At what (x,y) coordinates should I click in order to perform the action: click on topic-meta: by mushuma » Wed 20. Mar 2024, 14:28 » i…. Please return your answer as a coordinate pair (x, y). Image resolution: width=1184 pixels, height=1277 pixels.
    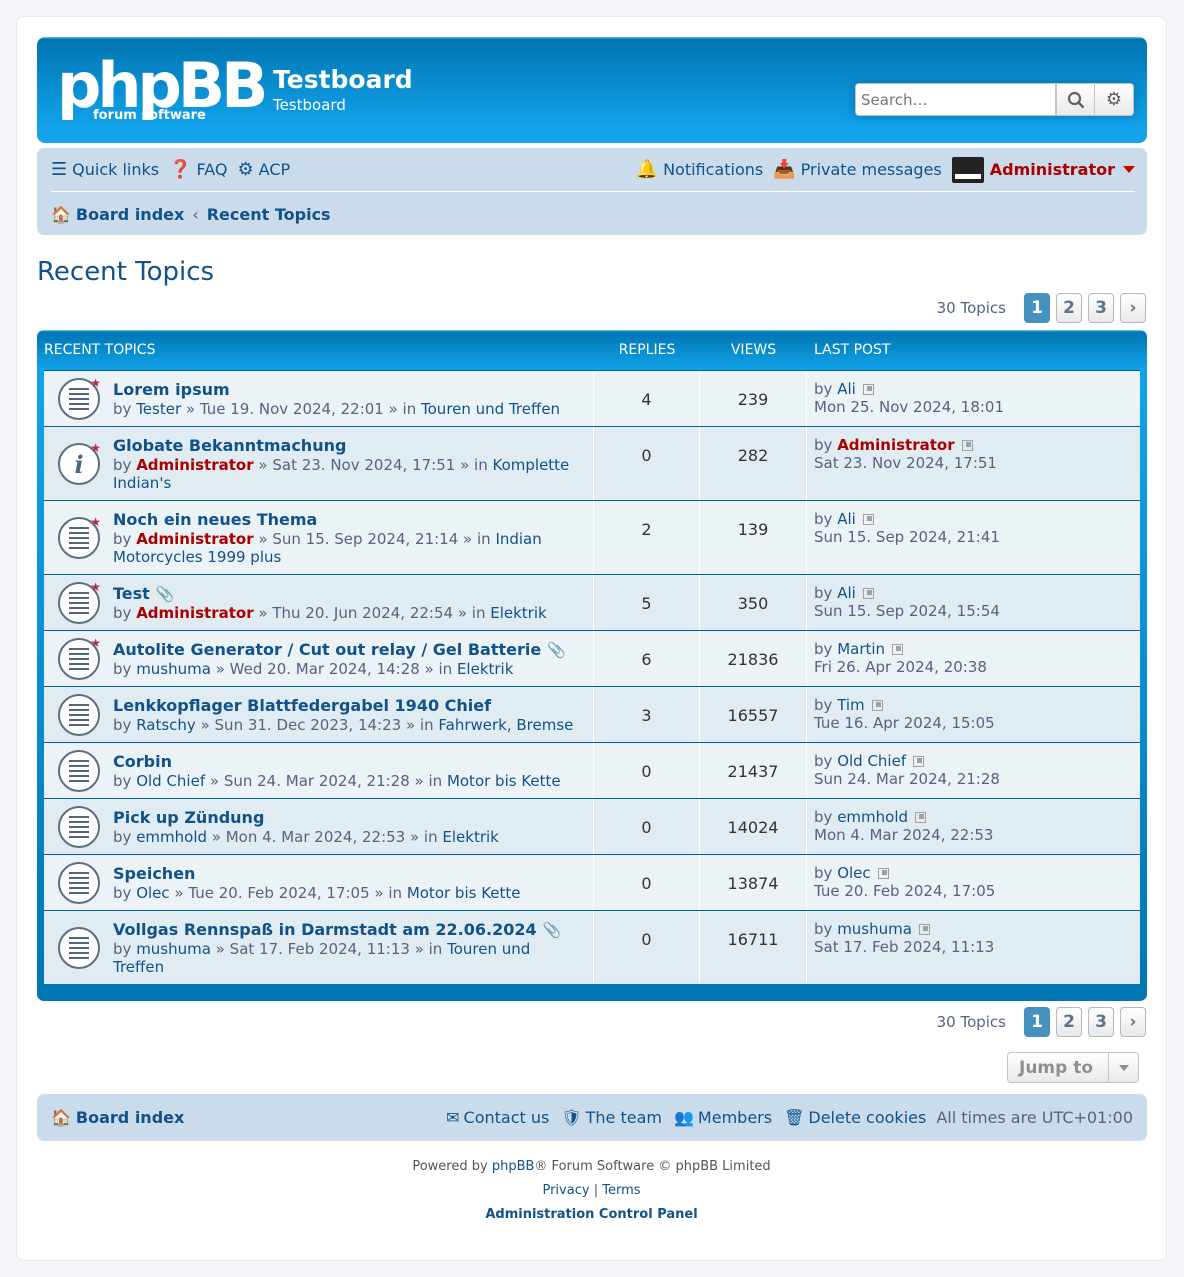
    Looking at the image, I should click on (348, 669).